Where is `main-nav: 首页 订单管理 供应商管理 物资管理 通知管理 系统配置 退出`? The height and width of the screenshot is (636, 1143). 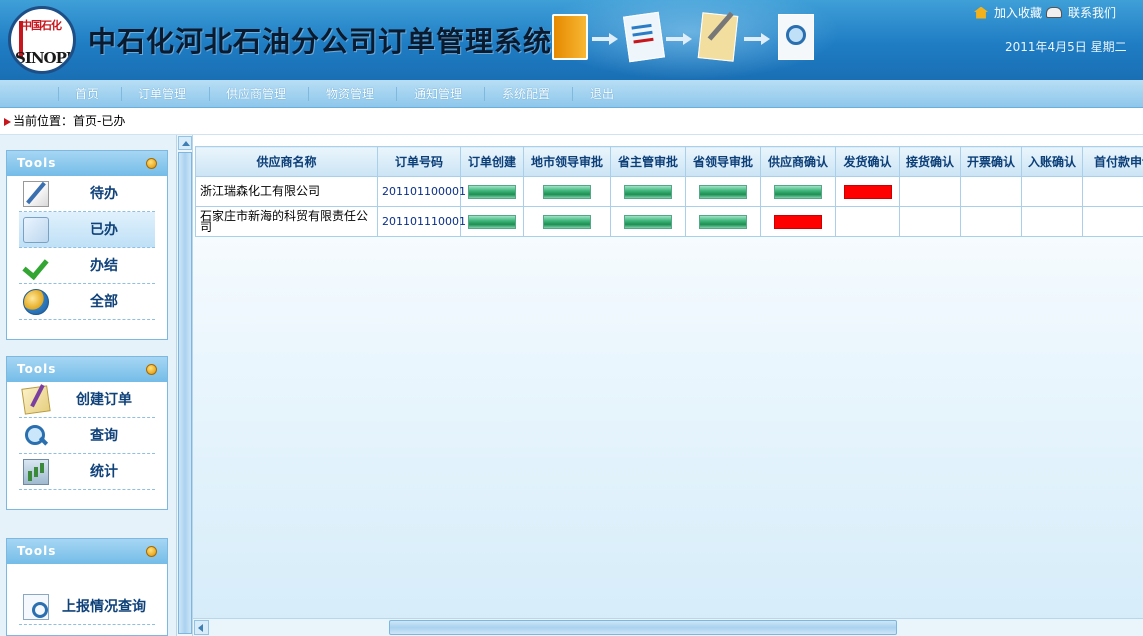
main-nav: 首页 订单管理 供应商管理 物资管理 通知管理 系统配置 退出 is located at coordinates (571, 94).